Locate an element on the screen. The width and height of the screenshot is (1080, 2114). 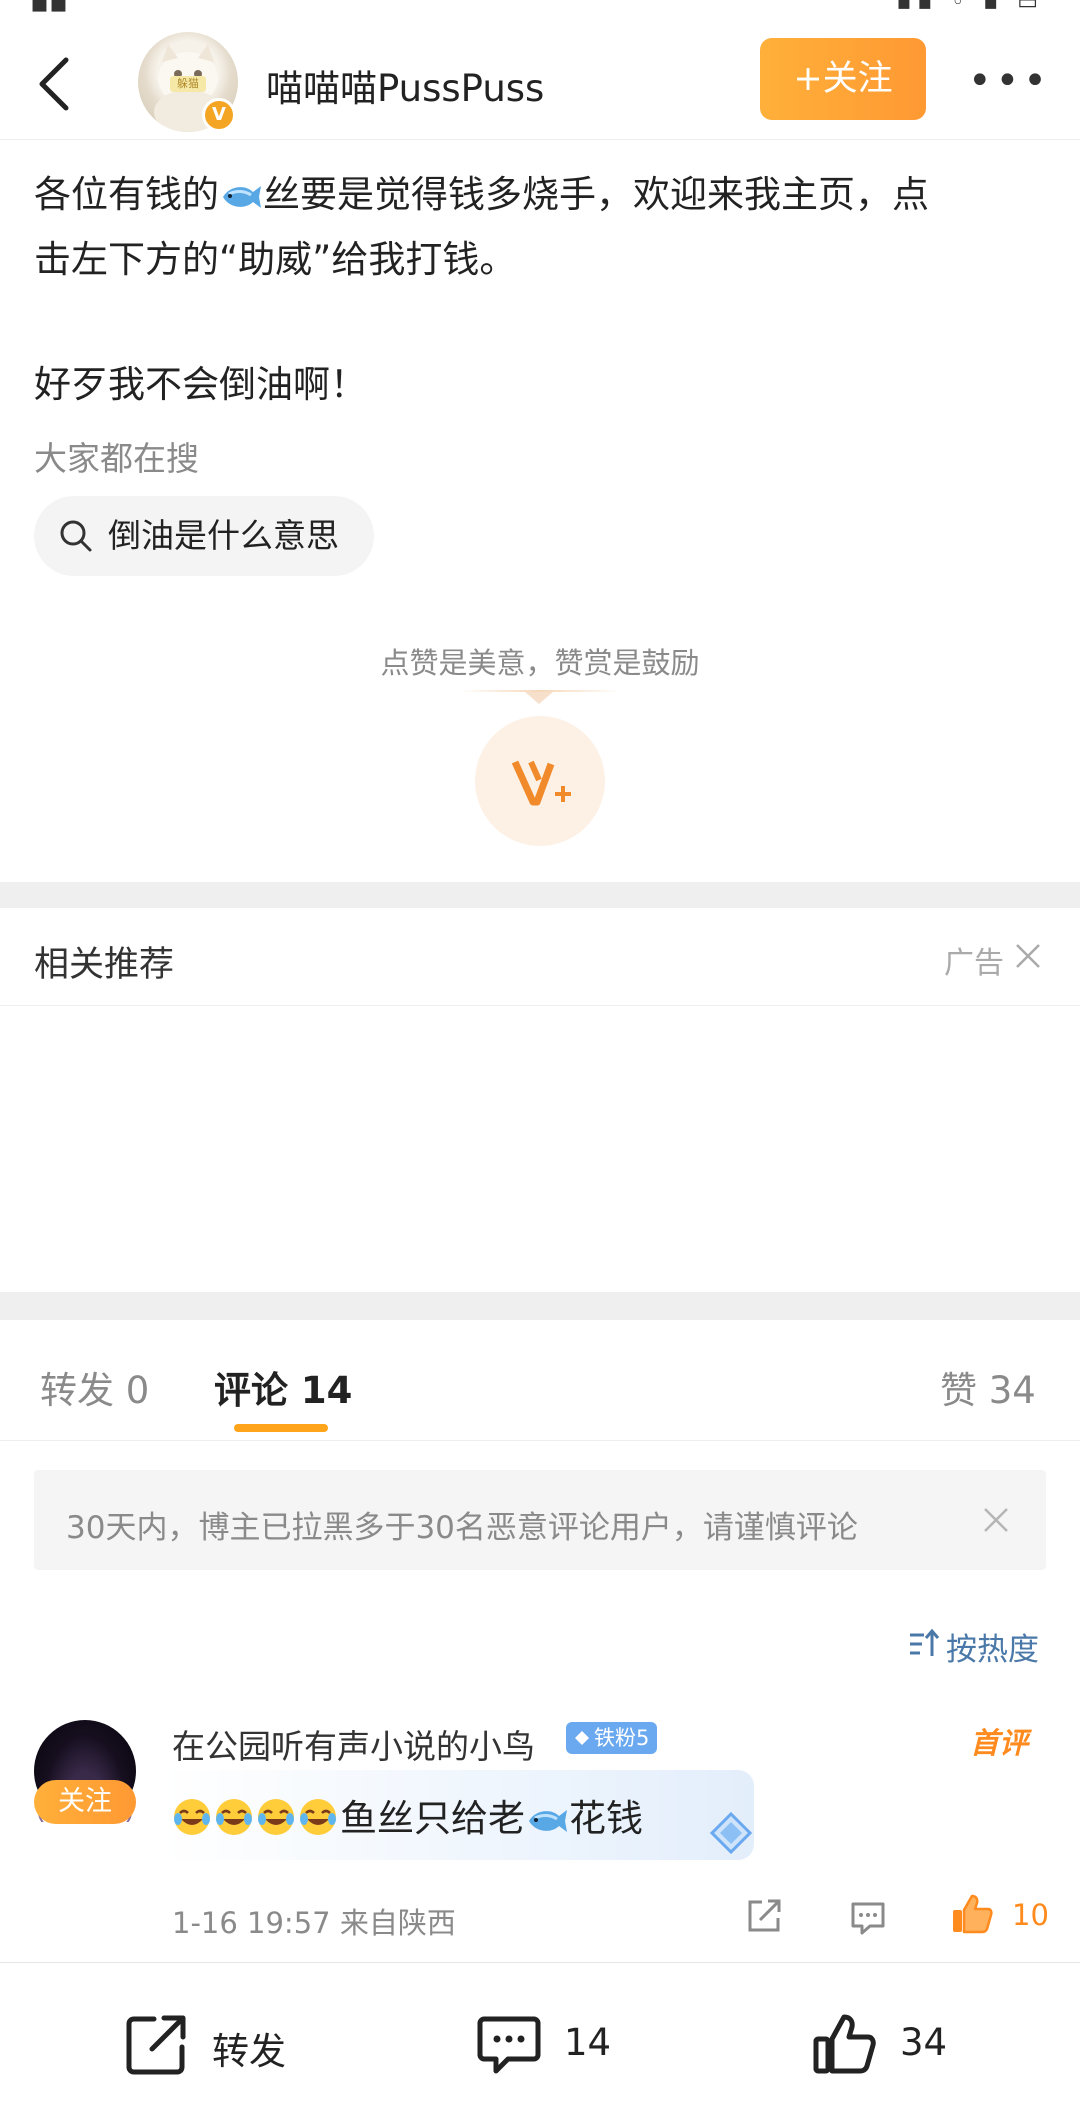
comment-text: 鱼丝只给老 花钱 is located at coordinates (407, 1815).